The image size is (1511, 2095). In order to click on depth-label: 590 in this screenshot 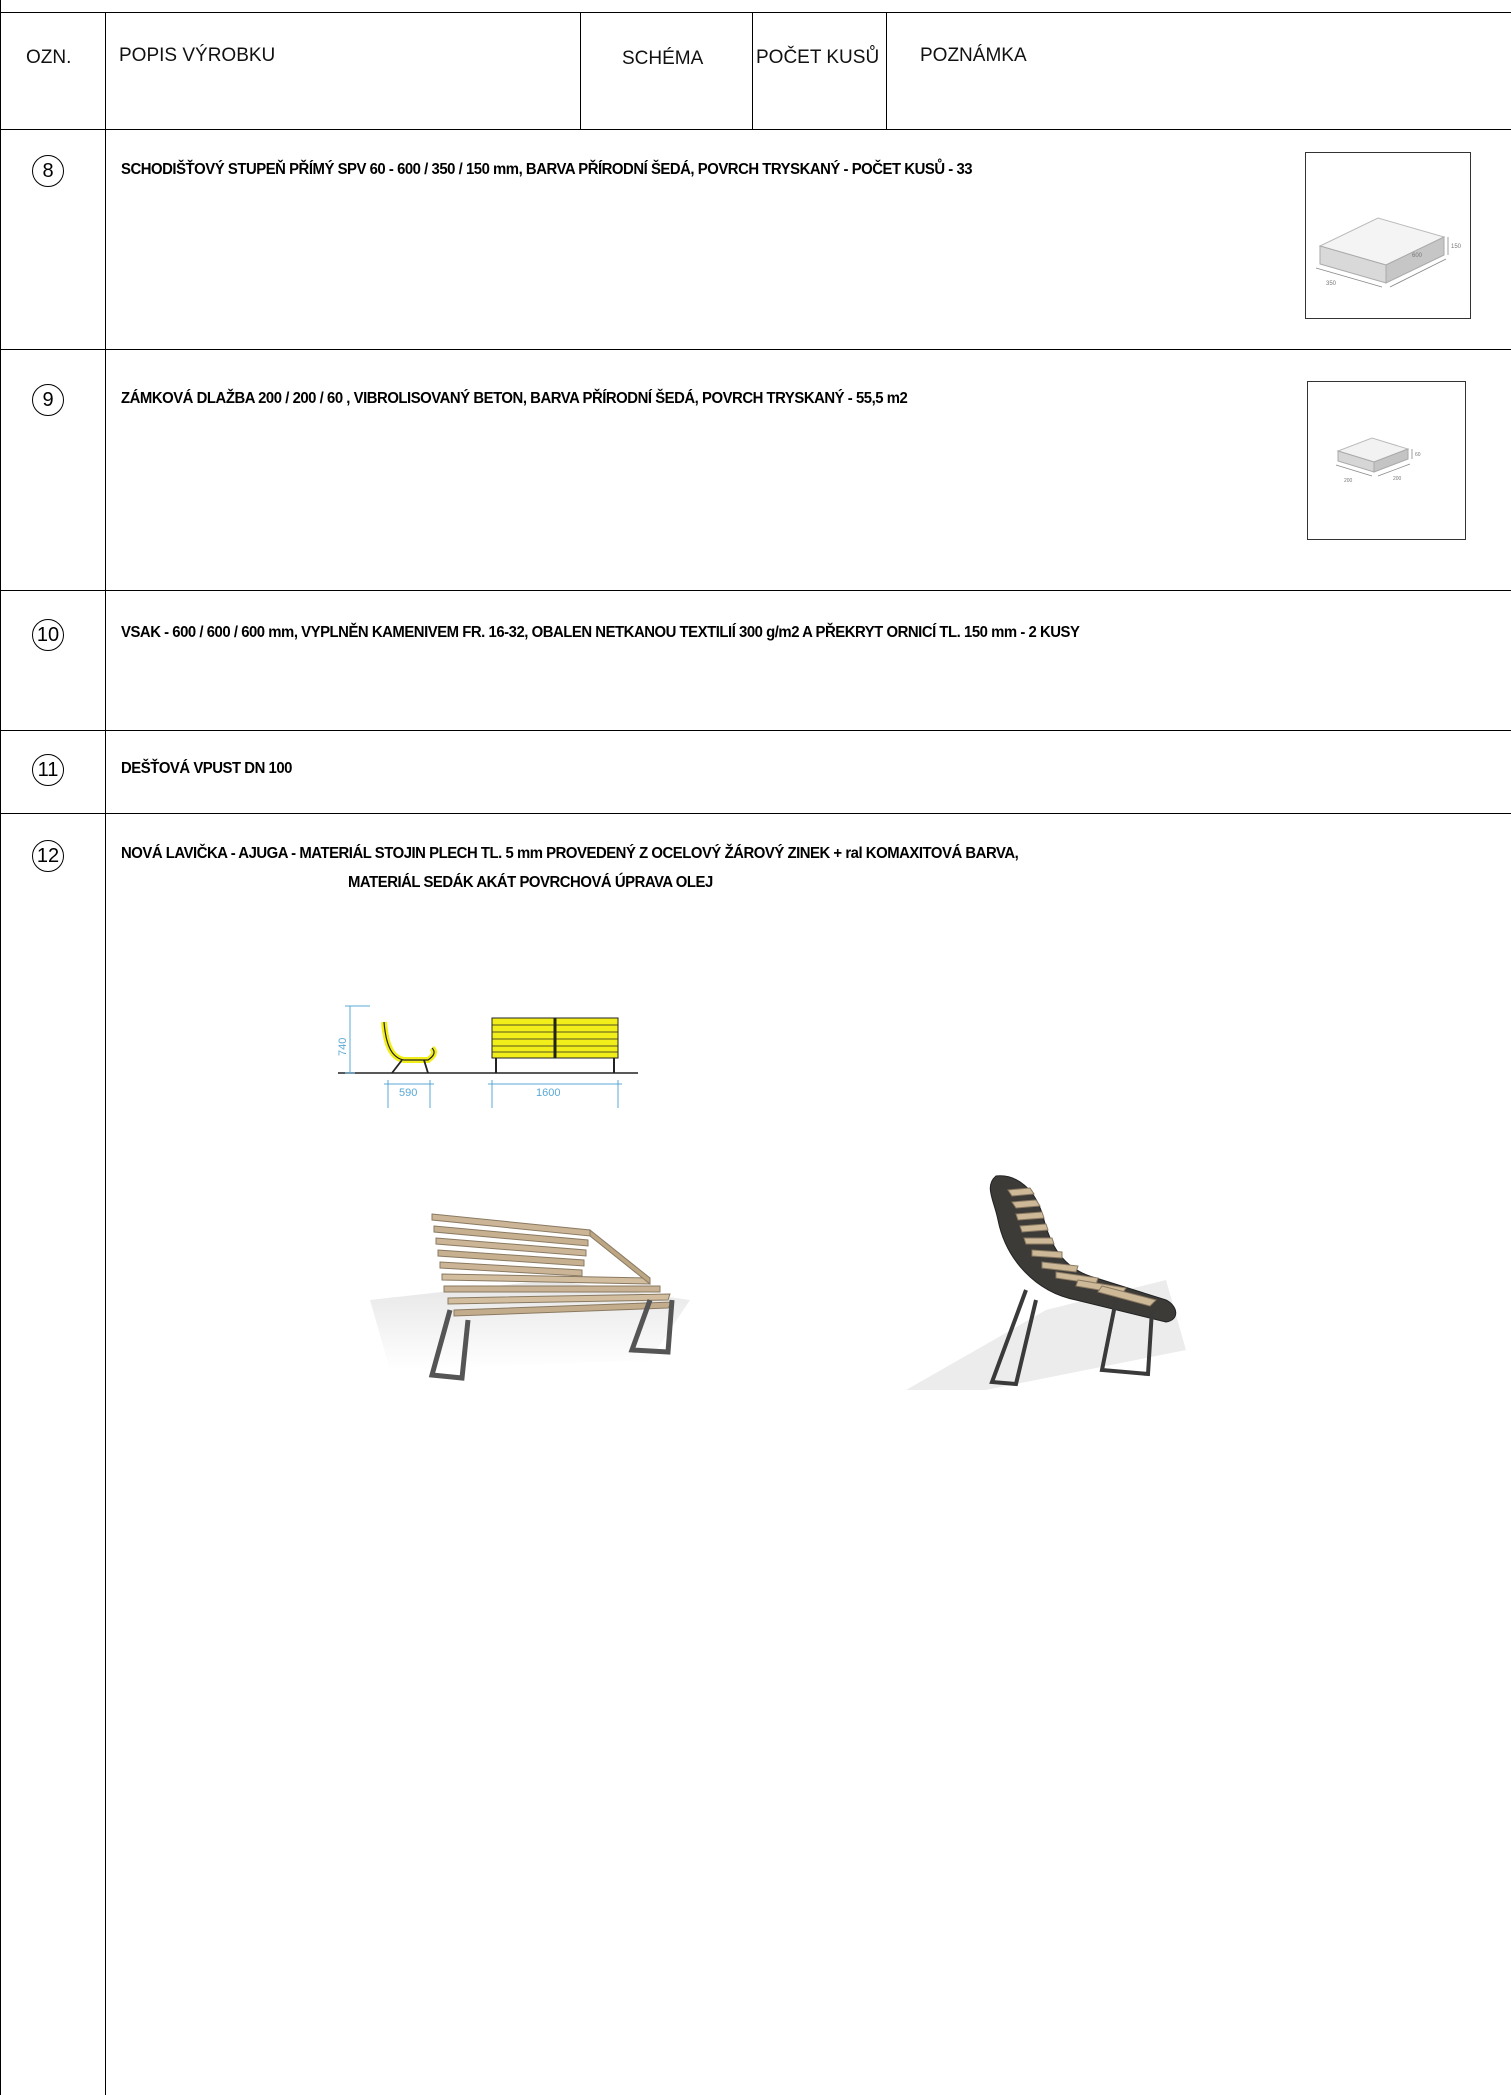, I will do `click(408, 1093)`.